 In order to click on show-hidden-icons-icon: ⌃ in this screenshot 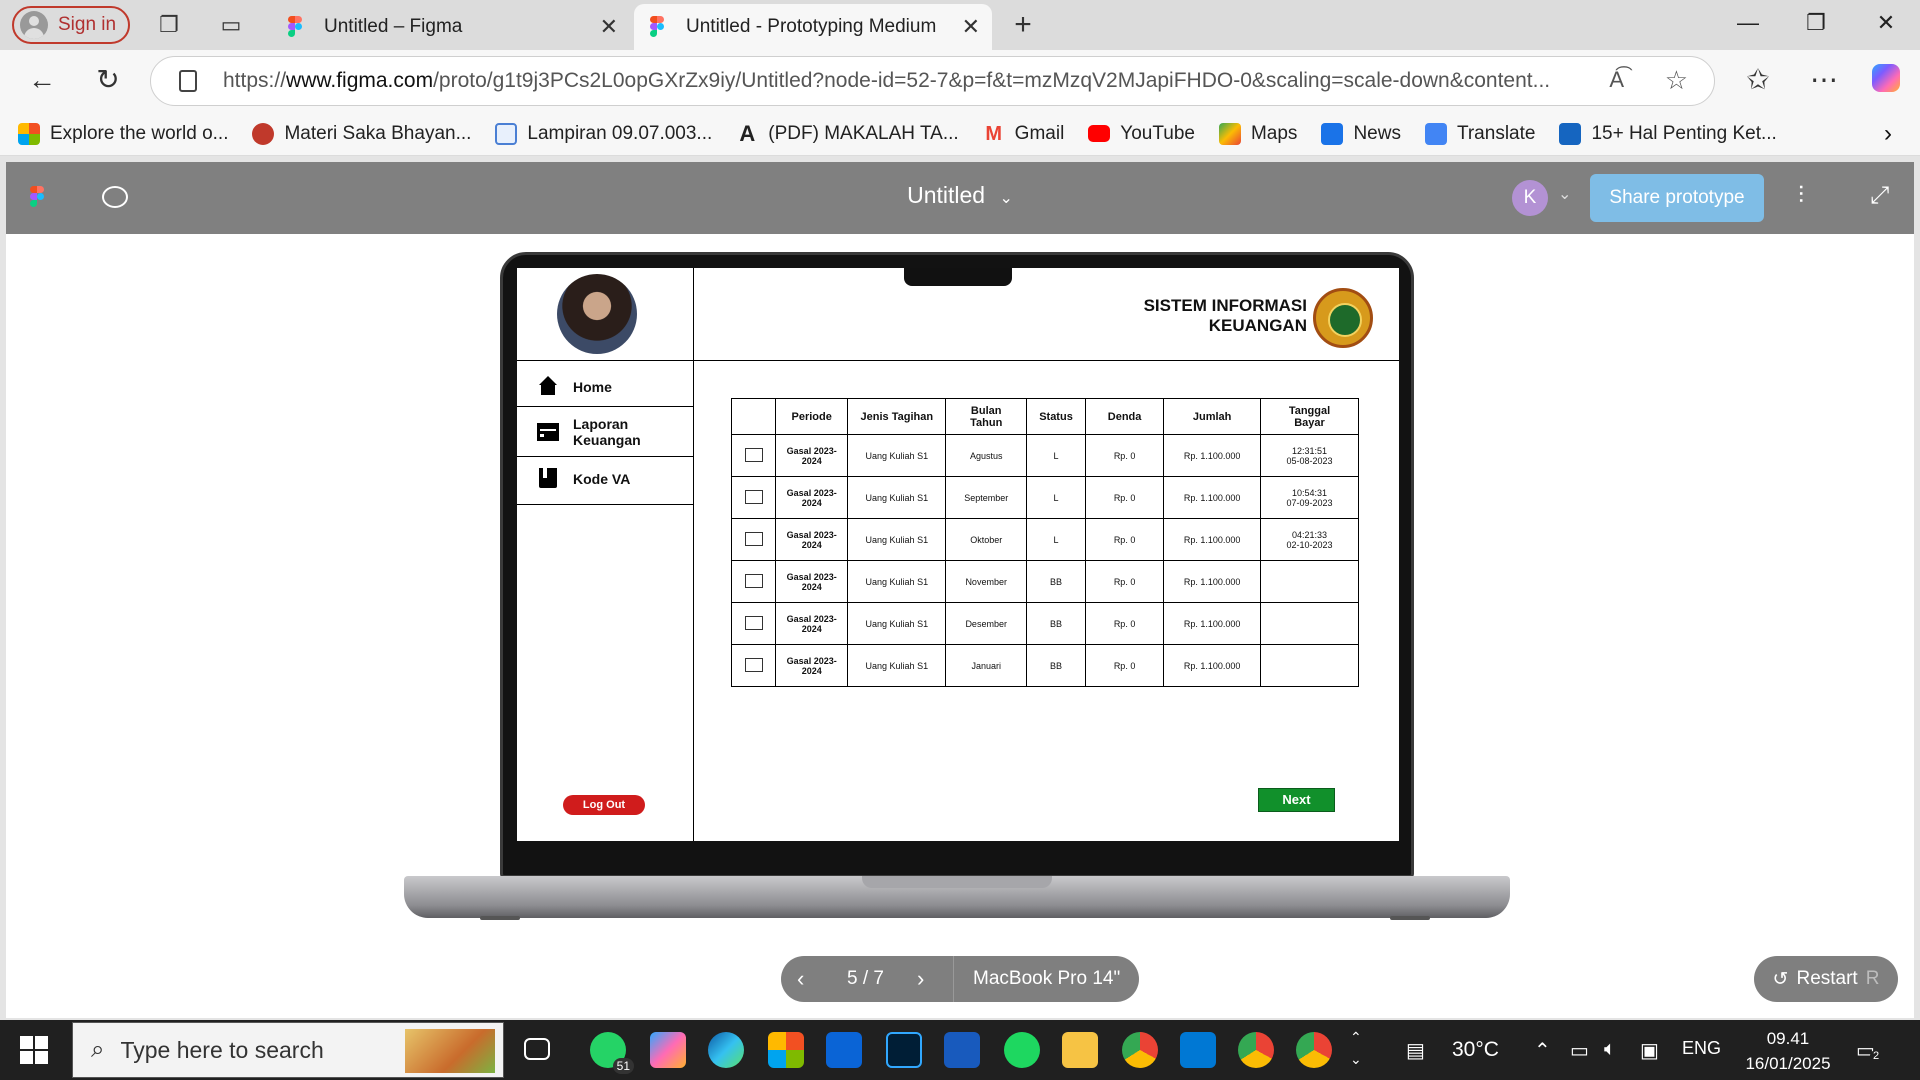, I will do `click(1542, 1050)`.